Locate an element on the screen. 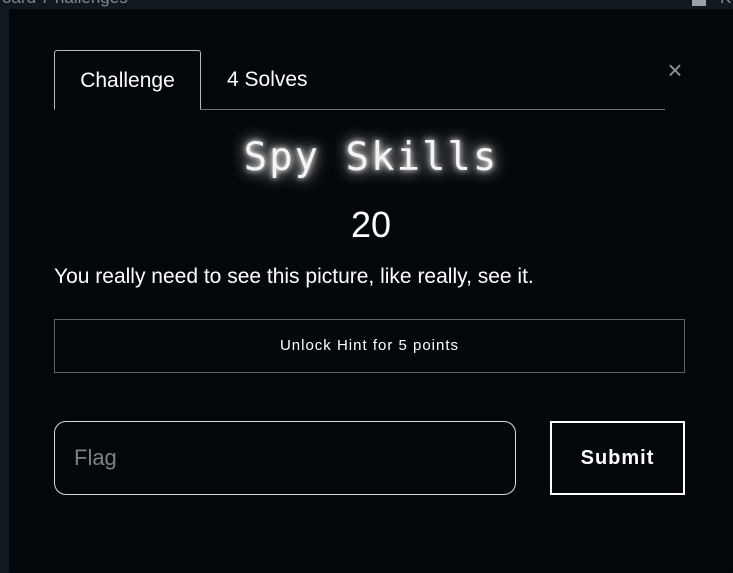  challenge-name: Spy Skills is located at coordinates (371, 157).